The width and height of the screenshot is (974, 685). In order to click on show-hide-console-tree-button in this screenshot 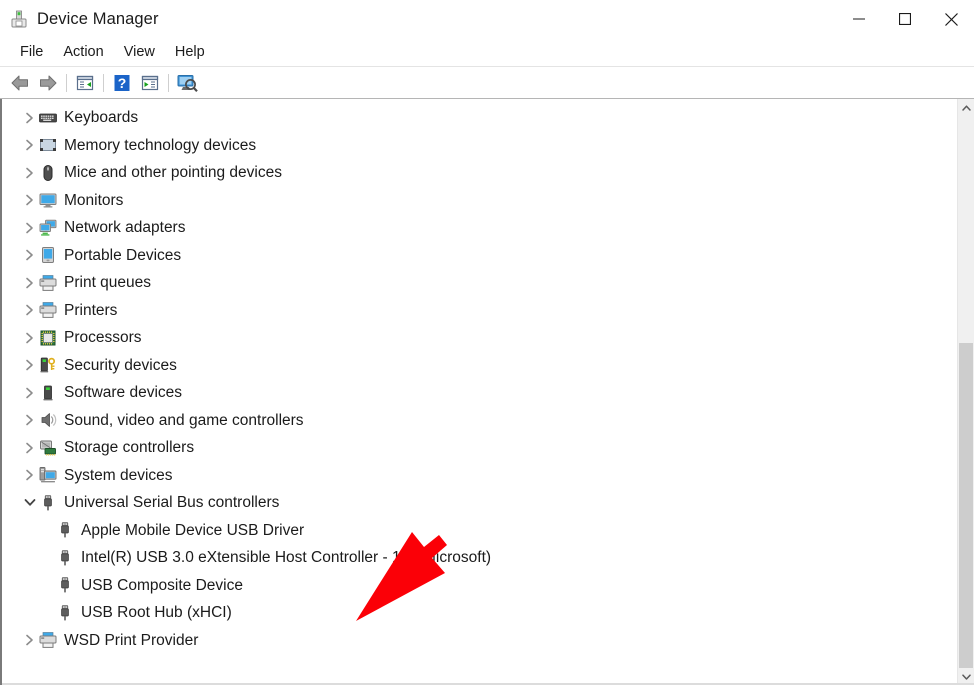, I will do `click(85, 83)`.